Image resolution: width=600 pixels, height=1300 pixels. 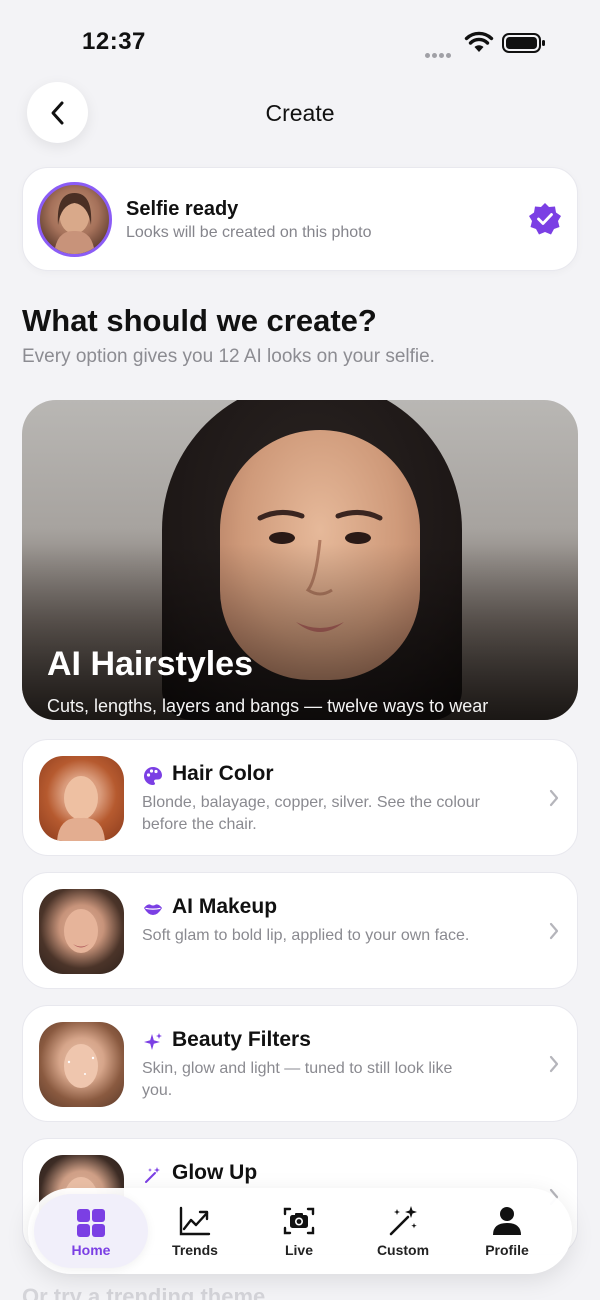 I want to click on selfie-avatar, so click(x=74, y=219).